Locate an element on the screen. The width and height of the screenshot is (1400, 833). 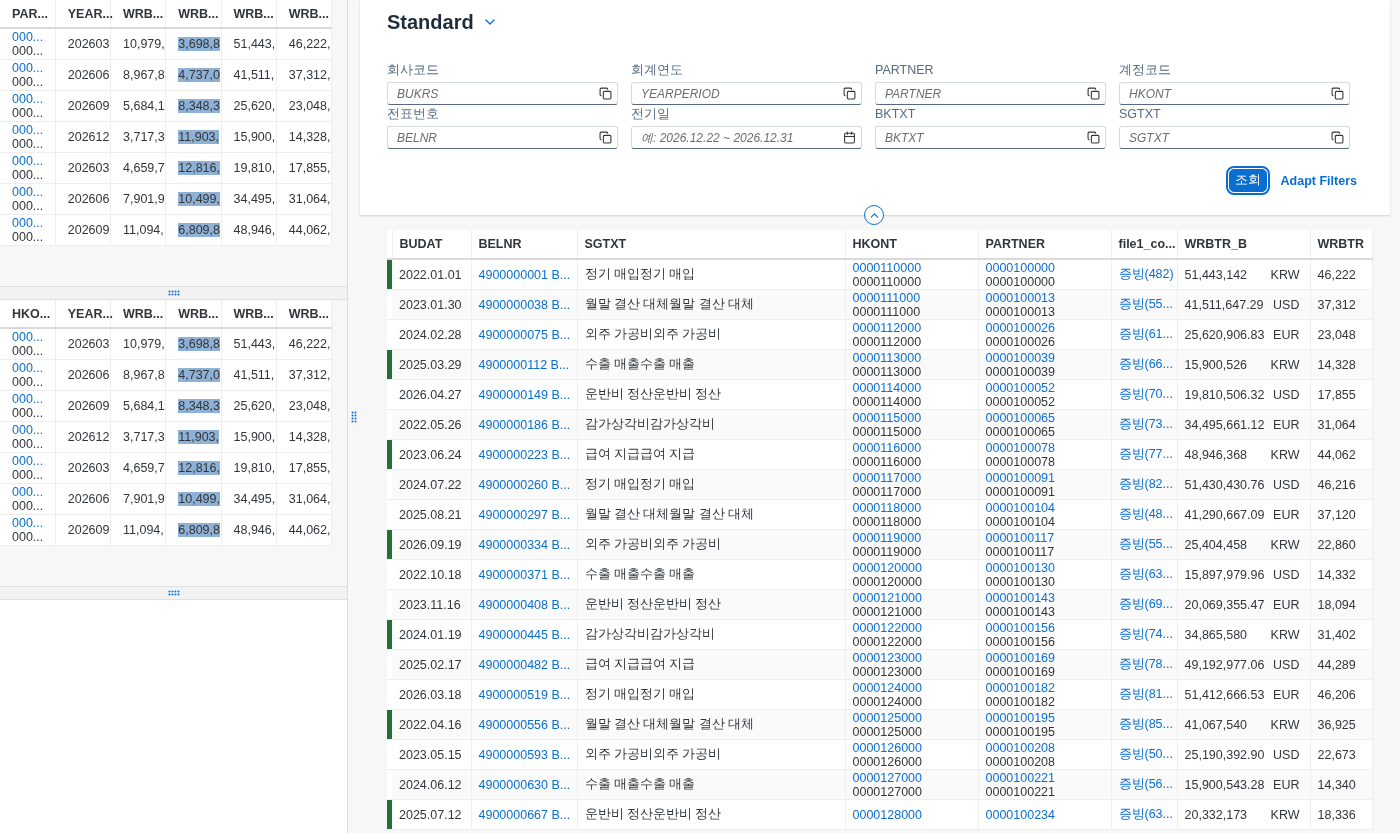
account-link: 0000121000 is located at coordinates (887, 597).